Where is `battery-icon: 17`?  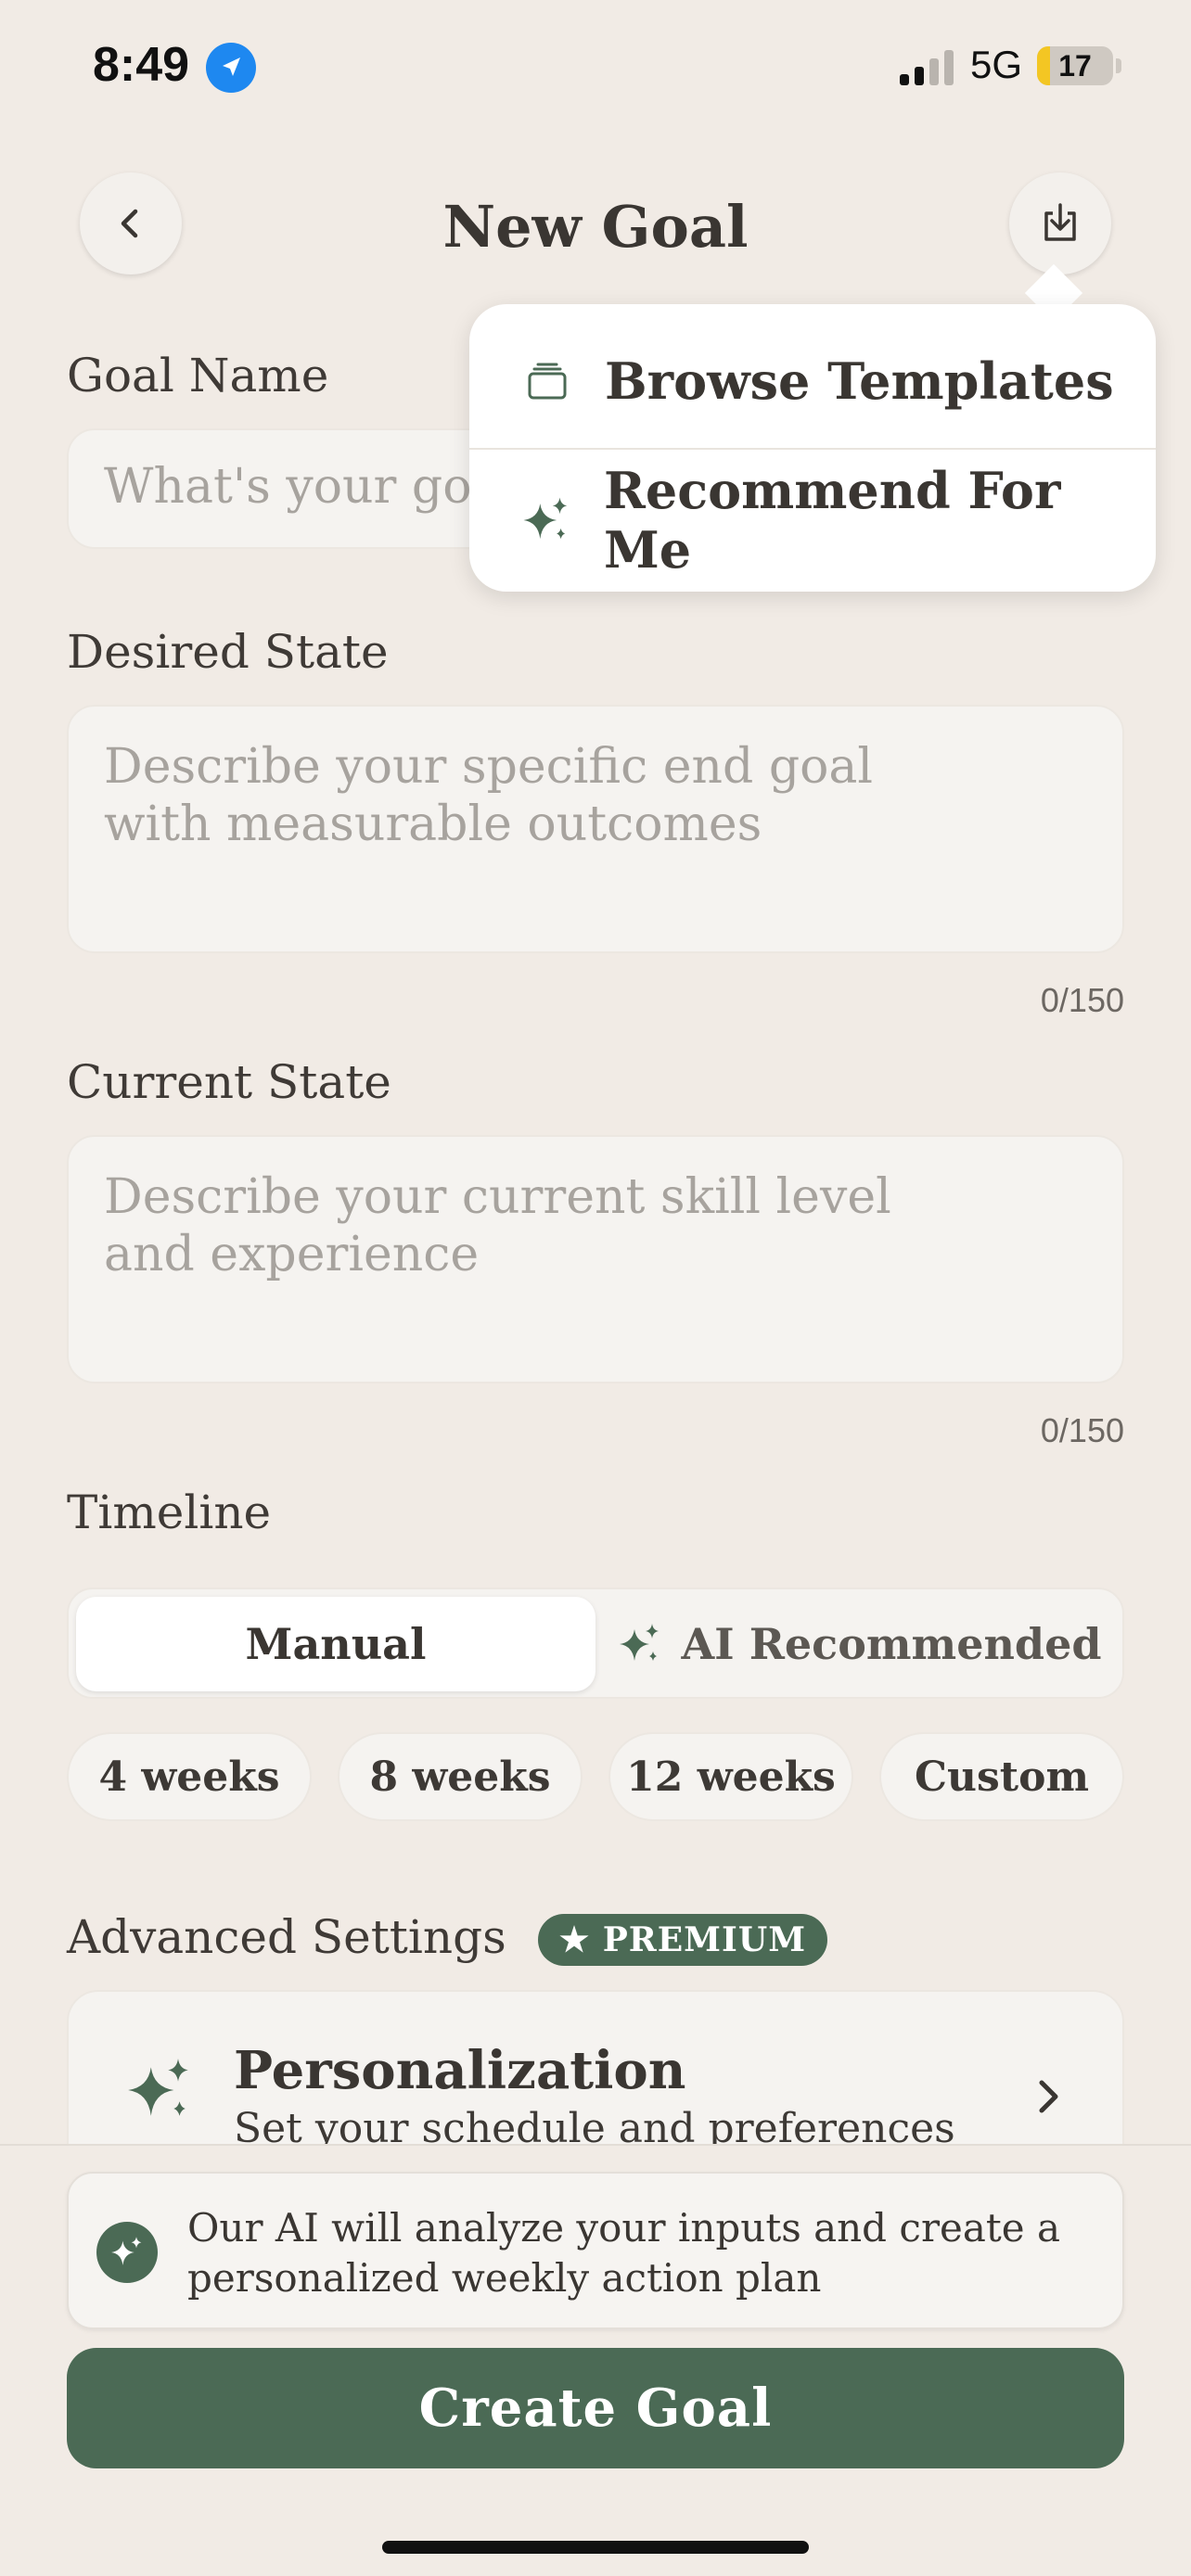
battery-icon: 17 is located at coordinates (1075, 66).